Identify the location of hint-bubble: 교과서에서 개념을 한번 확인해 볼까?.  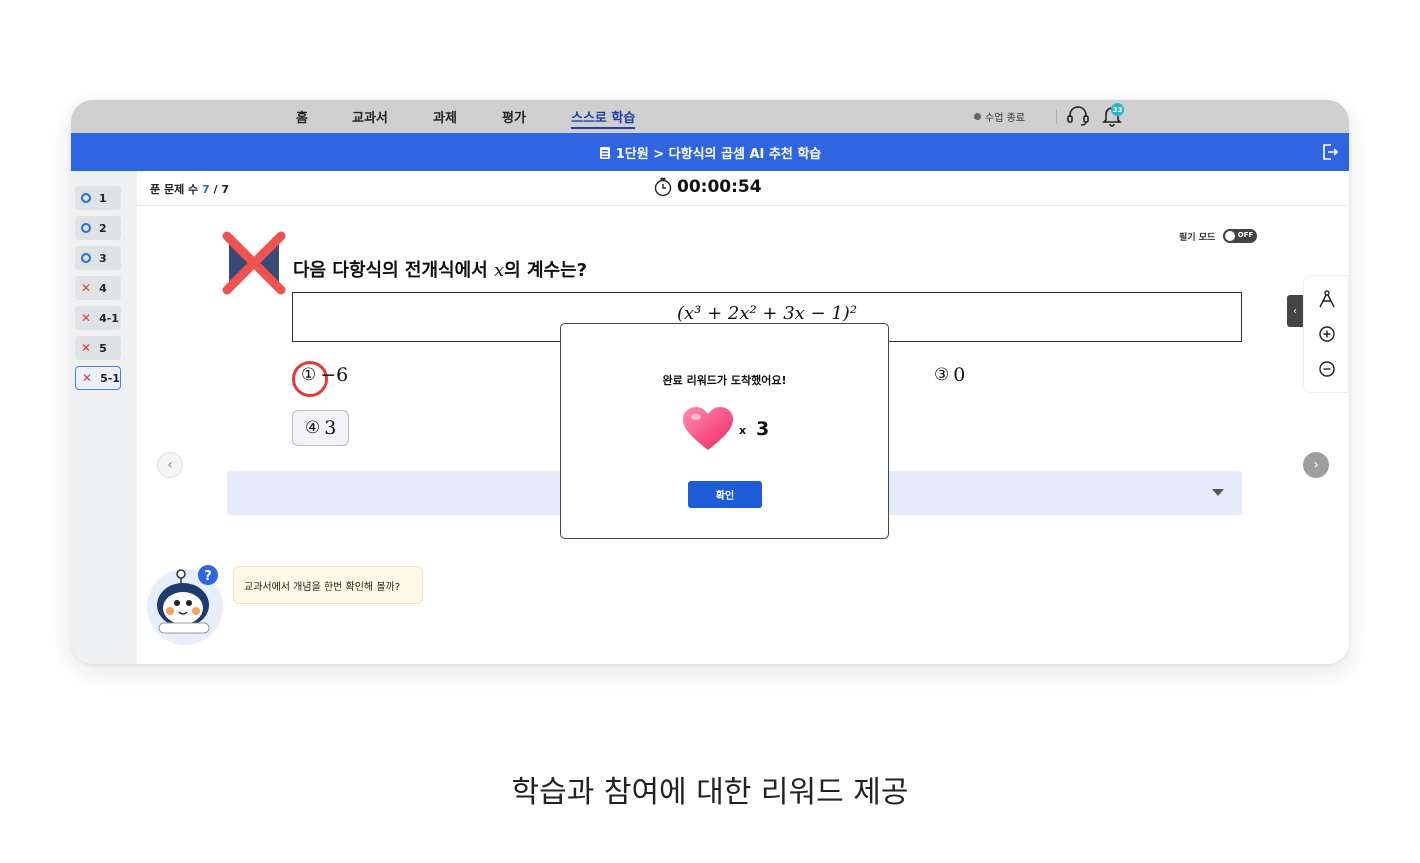
(328, 585).